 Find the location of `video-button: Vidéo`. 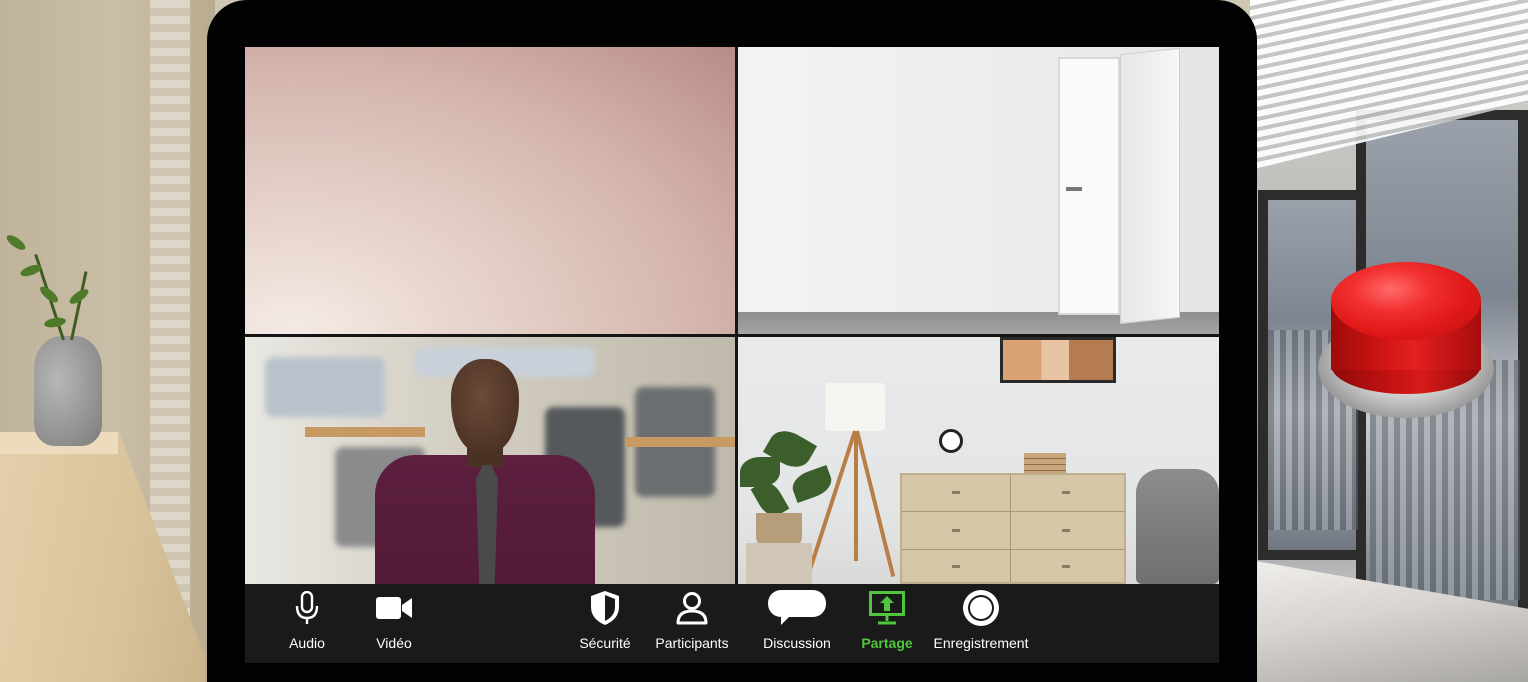

video-button: Vidéo is located at coordinates (394, 623).